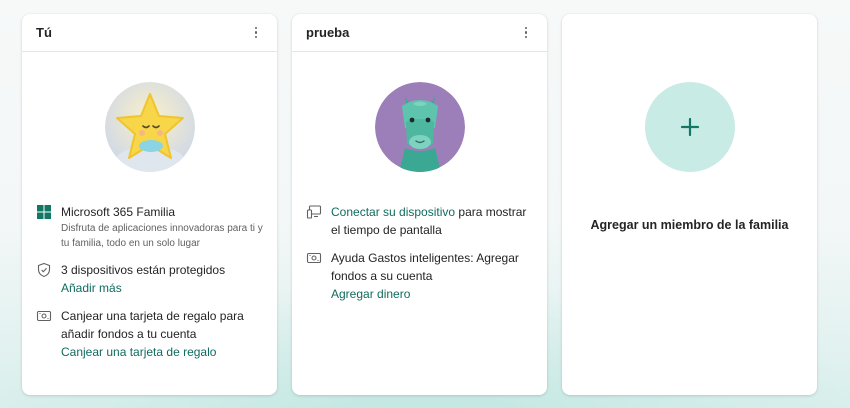 This screenshot has height=408, width=850. Describe the element at coordinates (44, 316) in the screenshot. I see `gift-card-icon` at that location.